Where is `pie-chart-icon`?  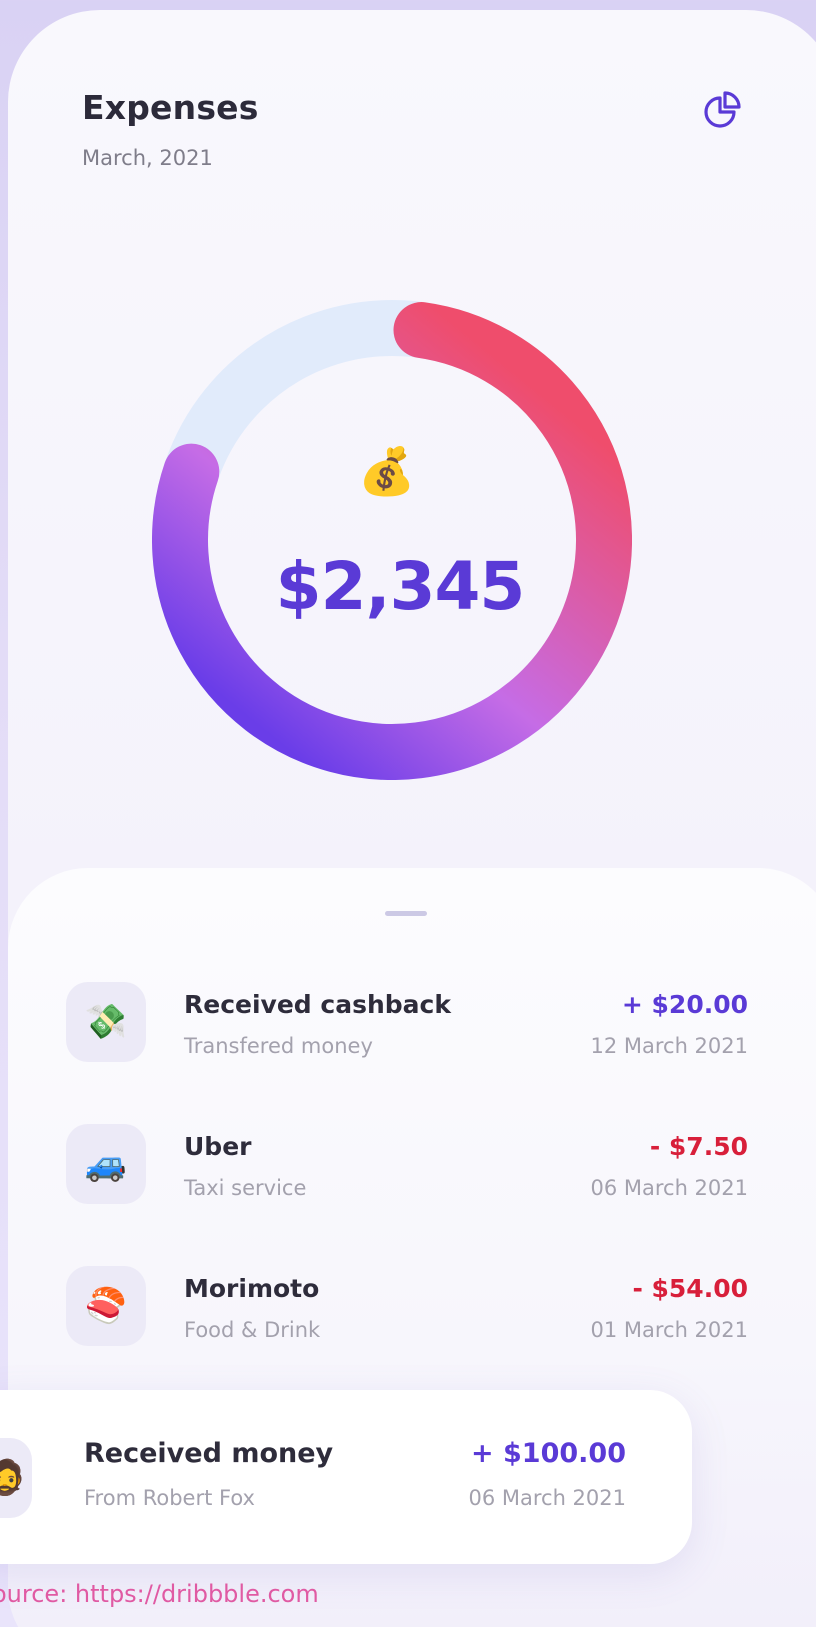 pie-chart-icon is located at coordinates (723, 111).